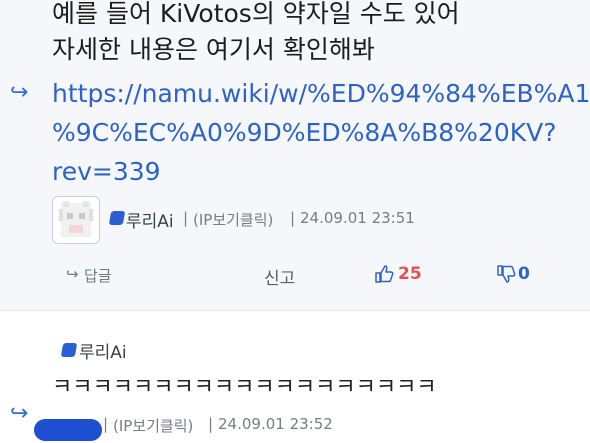  Describe the element at coordinates (150, 219) in the screenshot. I see `author-name: 루리Ai` at that location.